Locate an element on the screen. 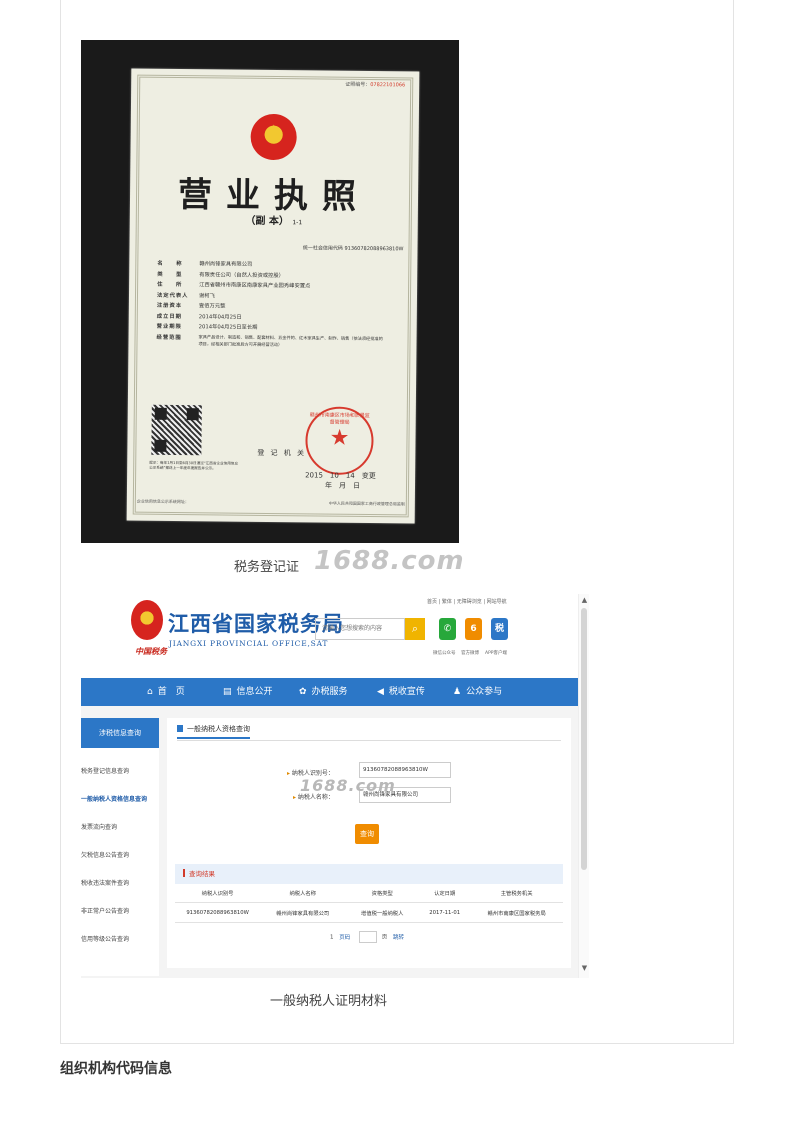 The height and width of the screenshot is (1122, 792). tax-nav: ⌂ 首 页 ▤ 信息公开 ✿ 办税服务 ◀ 税收宣传 ♟ 公众参与 is located at coordinates (329, 692).